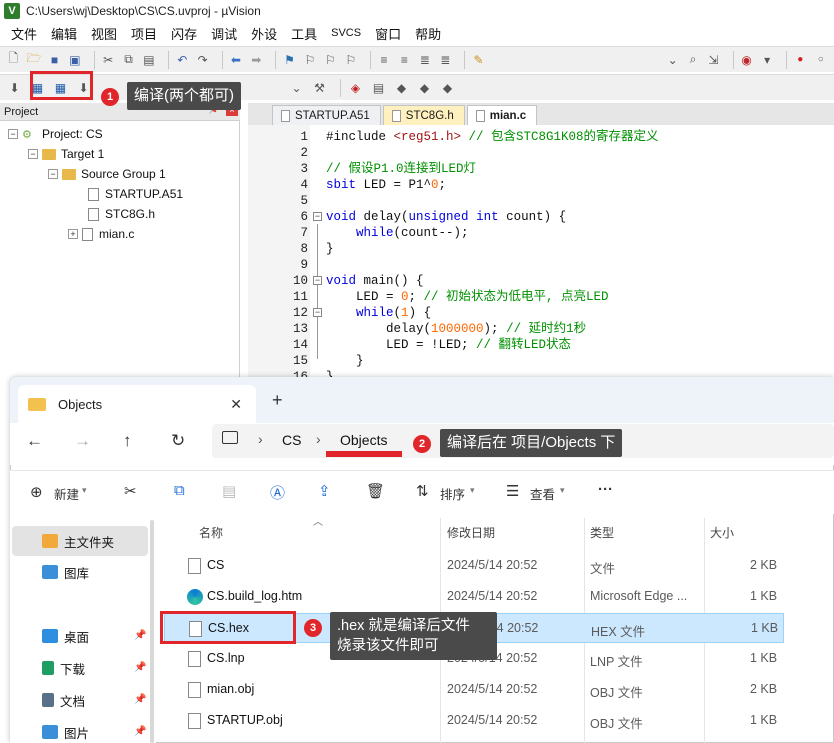 The width and height of the screenshot is (834, 743). Describe the element at coordinates (602, 532) in the screenshot. I see `column-type: 类型` at that location.